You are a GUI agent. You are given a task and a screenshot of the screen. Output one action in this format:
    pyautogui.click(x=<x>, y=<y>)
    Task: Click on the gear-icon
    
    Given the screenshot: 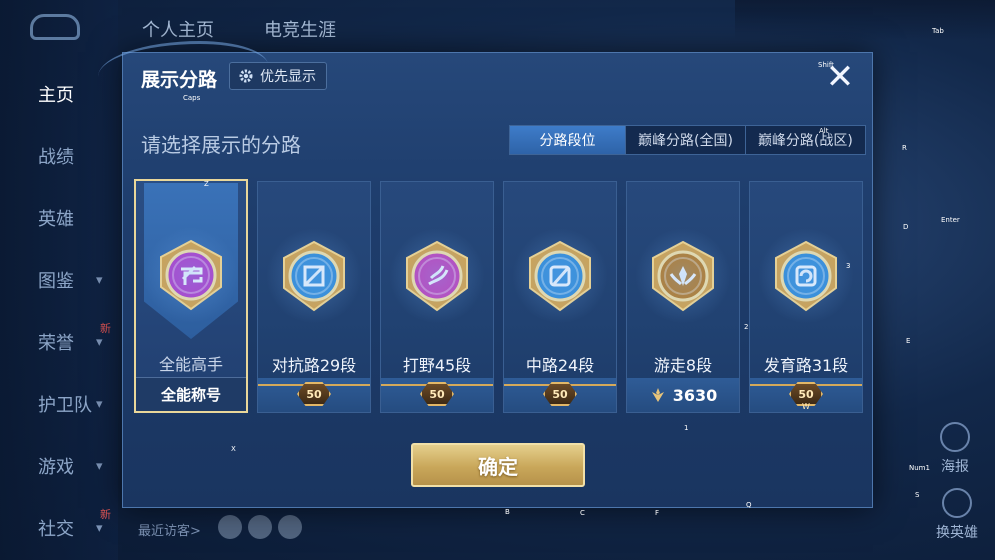 What is the action you would take?
    pyautogui.click(x=246, y=76)
    